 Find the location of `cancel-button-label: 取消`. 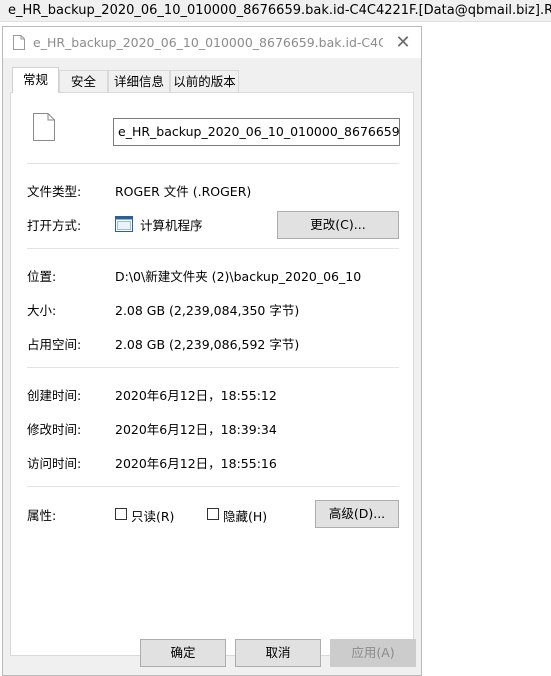

cancel-button-label: 取消 is located at coordinates (278, 652).